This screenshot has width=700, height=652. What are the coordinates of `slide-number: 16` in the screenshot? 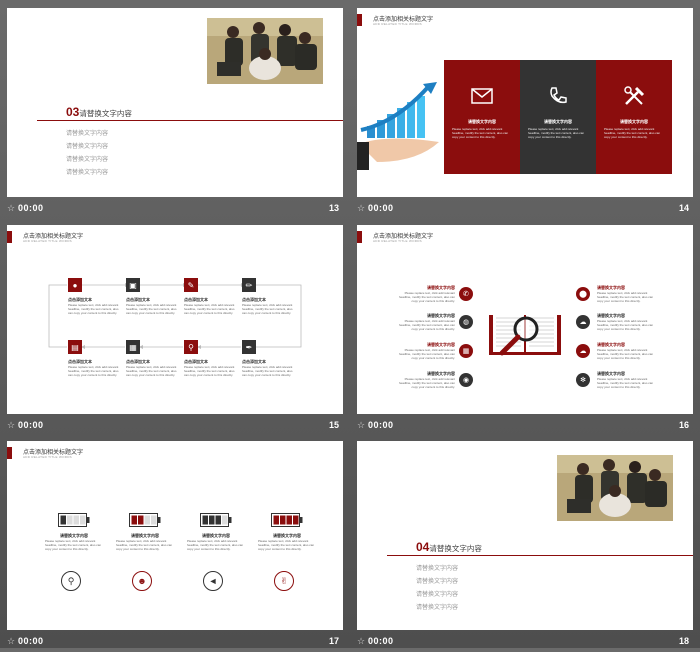 It's located at (683, 425).